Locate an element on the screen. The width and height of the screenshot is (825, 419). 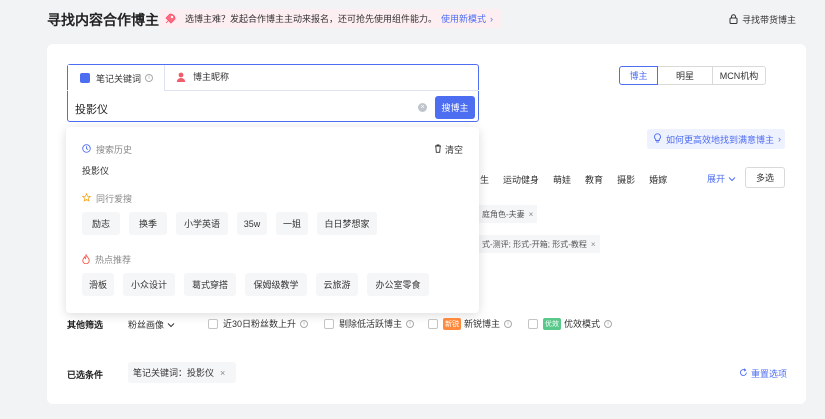
segment-celebrity: 明星 is located at coordinates (685, 75).